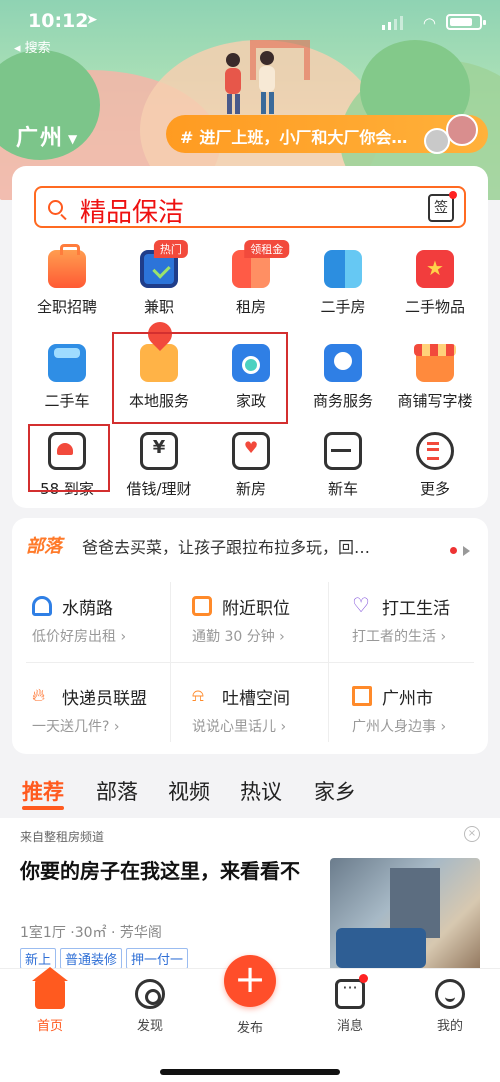 This screenshot has width=500, height=1082. Describe the element at coordinates (87, 609) in the screenshot. I see `cell-title: 水荫路` at that location.